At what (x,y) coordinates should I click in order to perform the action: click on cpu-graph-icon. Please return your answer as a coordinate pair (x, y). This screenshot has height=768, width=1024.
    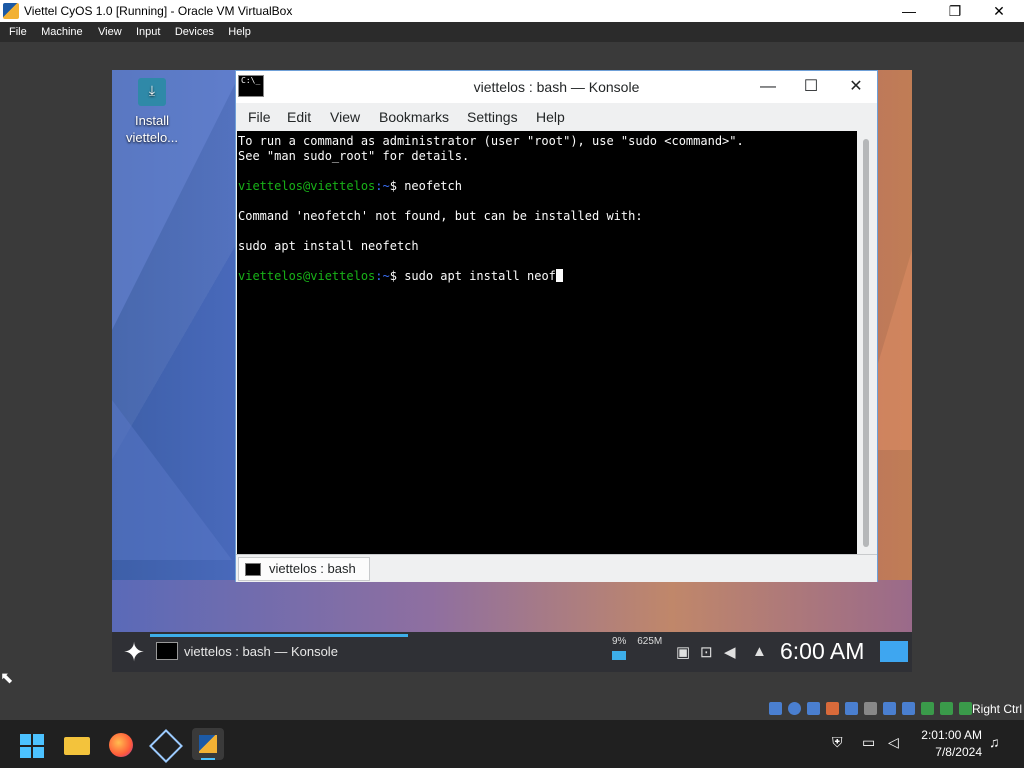
    Looking at the image, I should click on (619, 655).